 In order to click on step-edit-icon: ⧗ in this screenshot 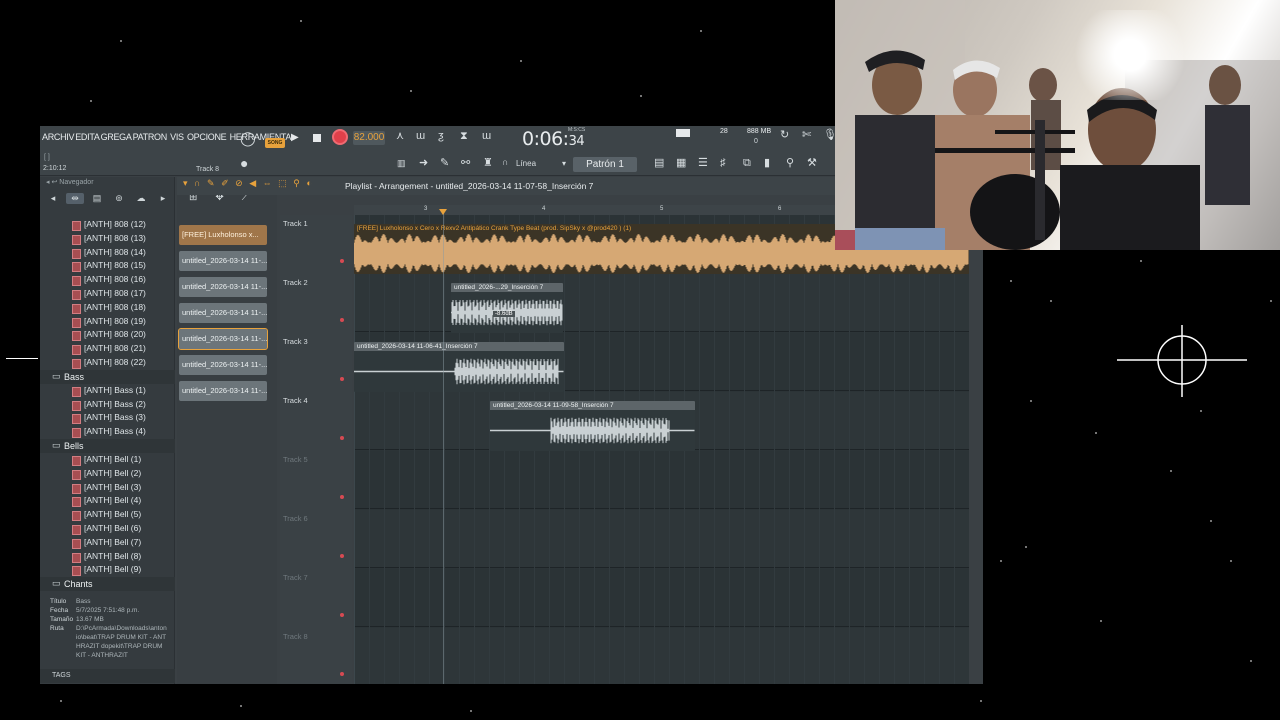, I will do `click(464, 136)`.